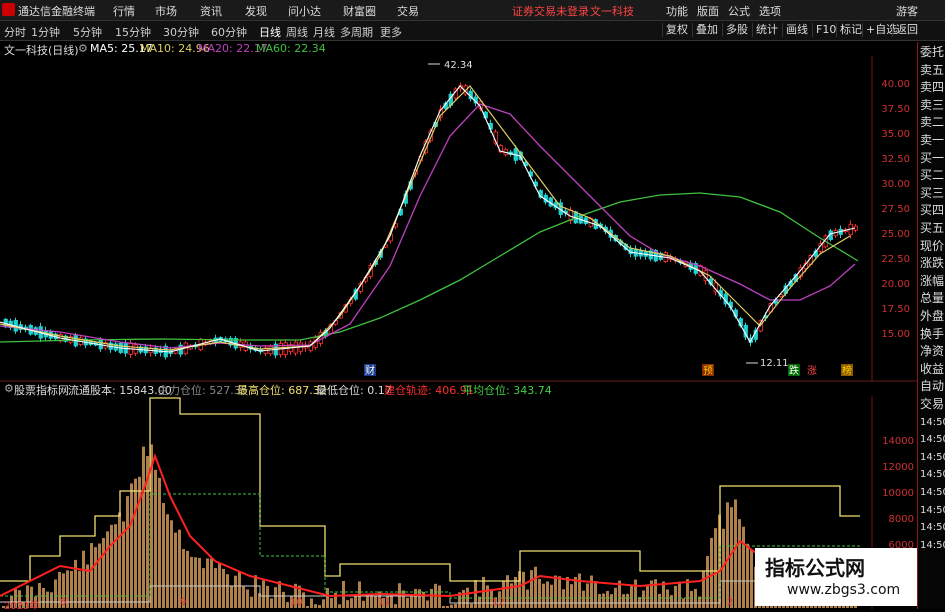 Image resolution: width=945 pixels, height=612 pixels. I want to click on menu-item-discover: 发现, so click(256, 11).